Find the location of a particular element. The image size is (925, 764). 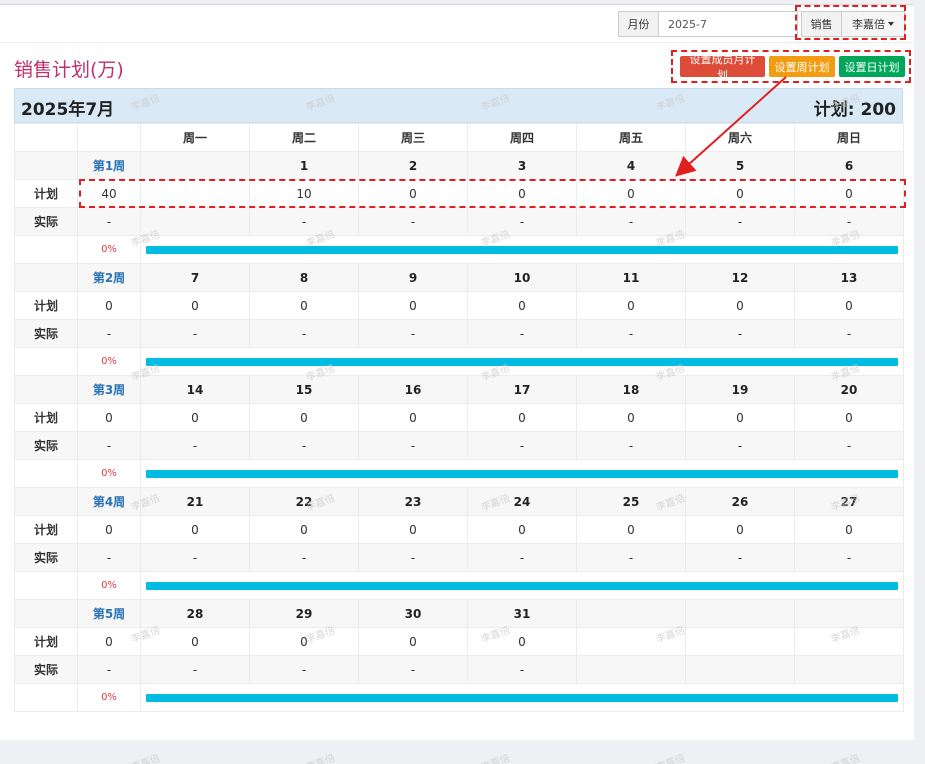

week-label: 第4周 is located at coordinates (109, 501).